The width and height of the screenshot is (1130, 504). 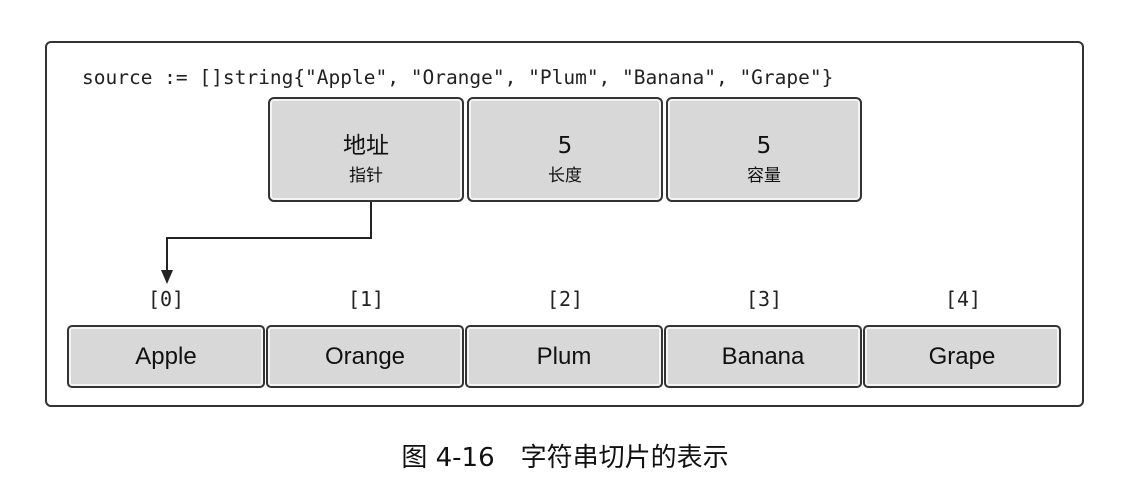 What do you see at coordinates (962, 356) in the screenshot?
I see `array-cell-grape: Grape` at bounding box center [962, 356].